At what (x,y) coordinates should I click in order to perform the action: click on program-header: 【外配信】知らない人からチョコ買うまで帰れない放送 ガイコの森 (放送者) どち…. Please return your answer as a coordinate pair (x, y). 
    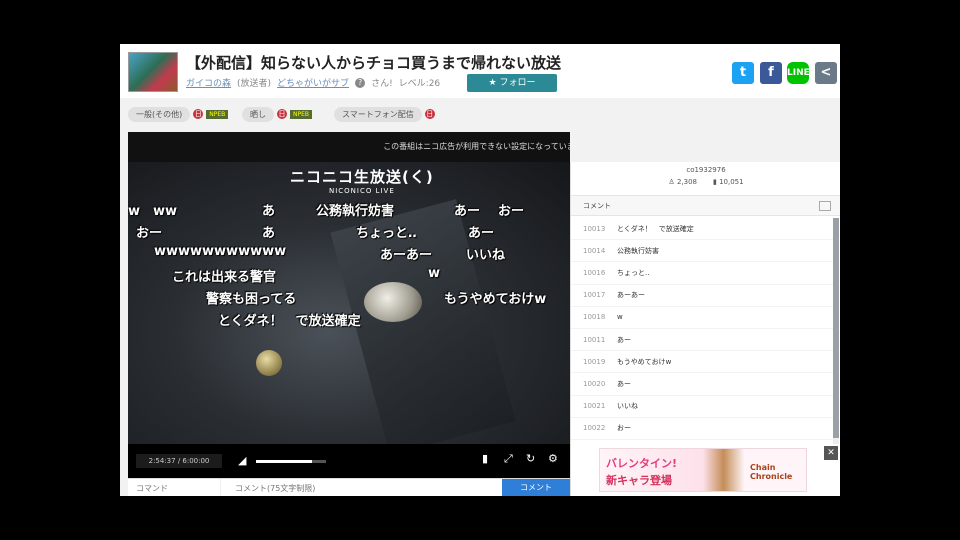
    Looking at the image, I should click on (480, 71).